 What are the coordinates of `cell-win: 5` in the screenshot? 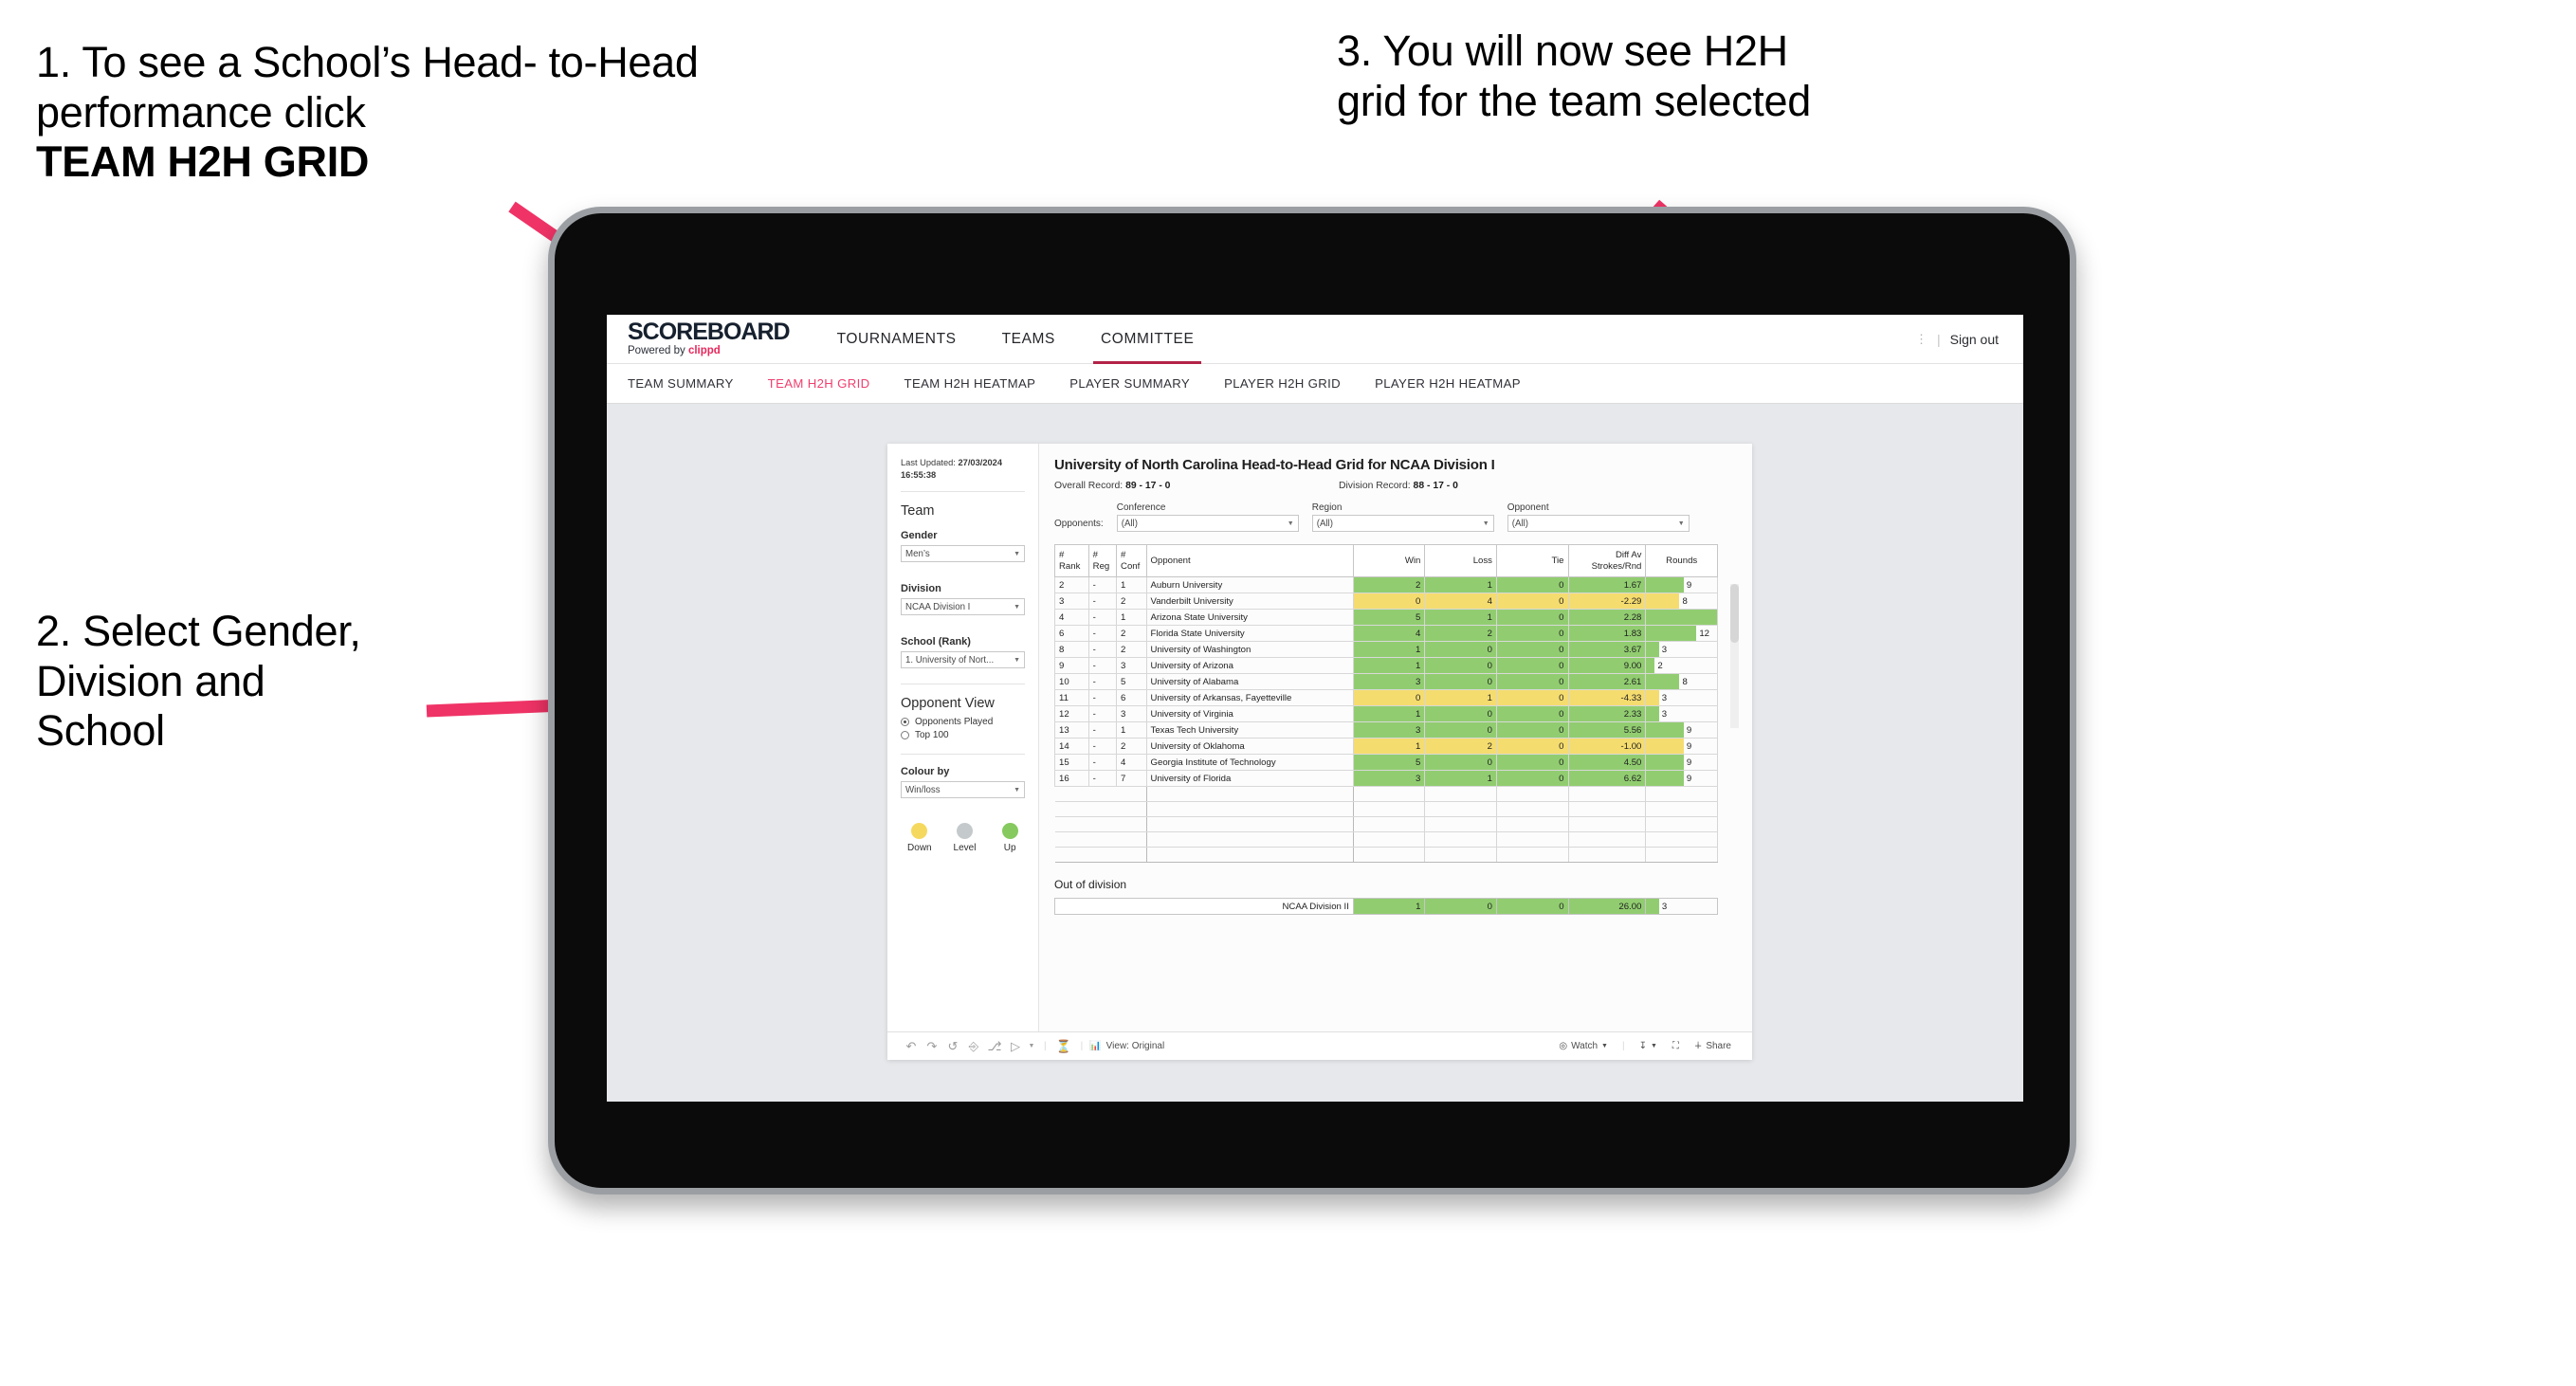 It's located at (1389, 762).